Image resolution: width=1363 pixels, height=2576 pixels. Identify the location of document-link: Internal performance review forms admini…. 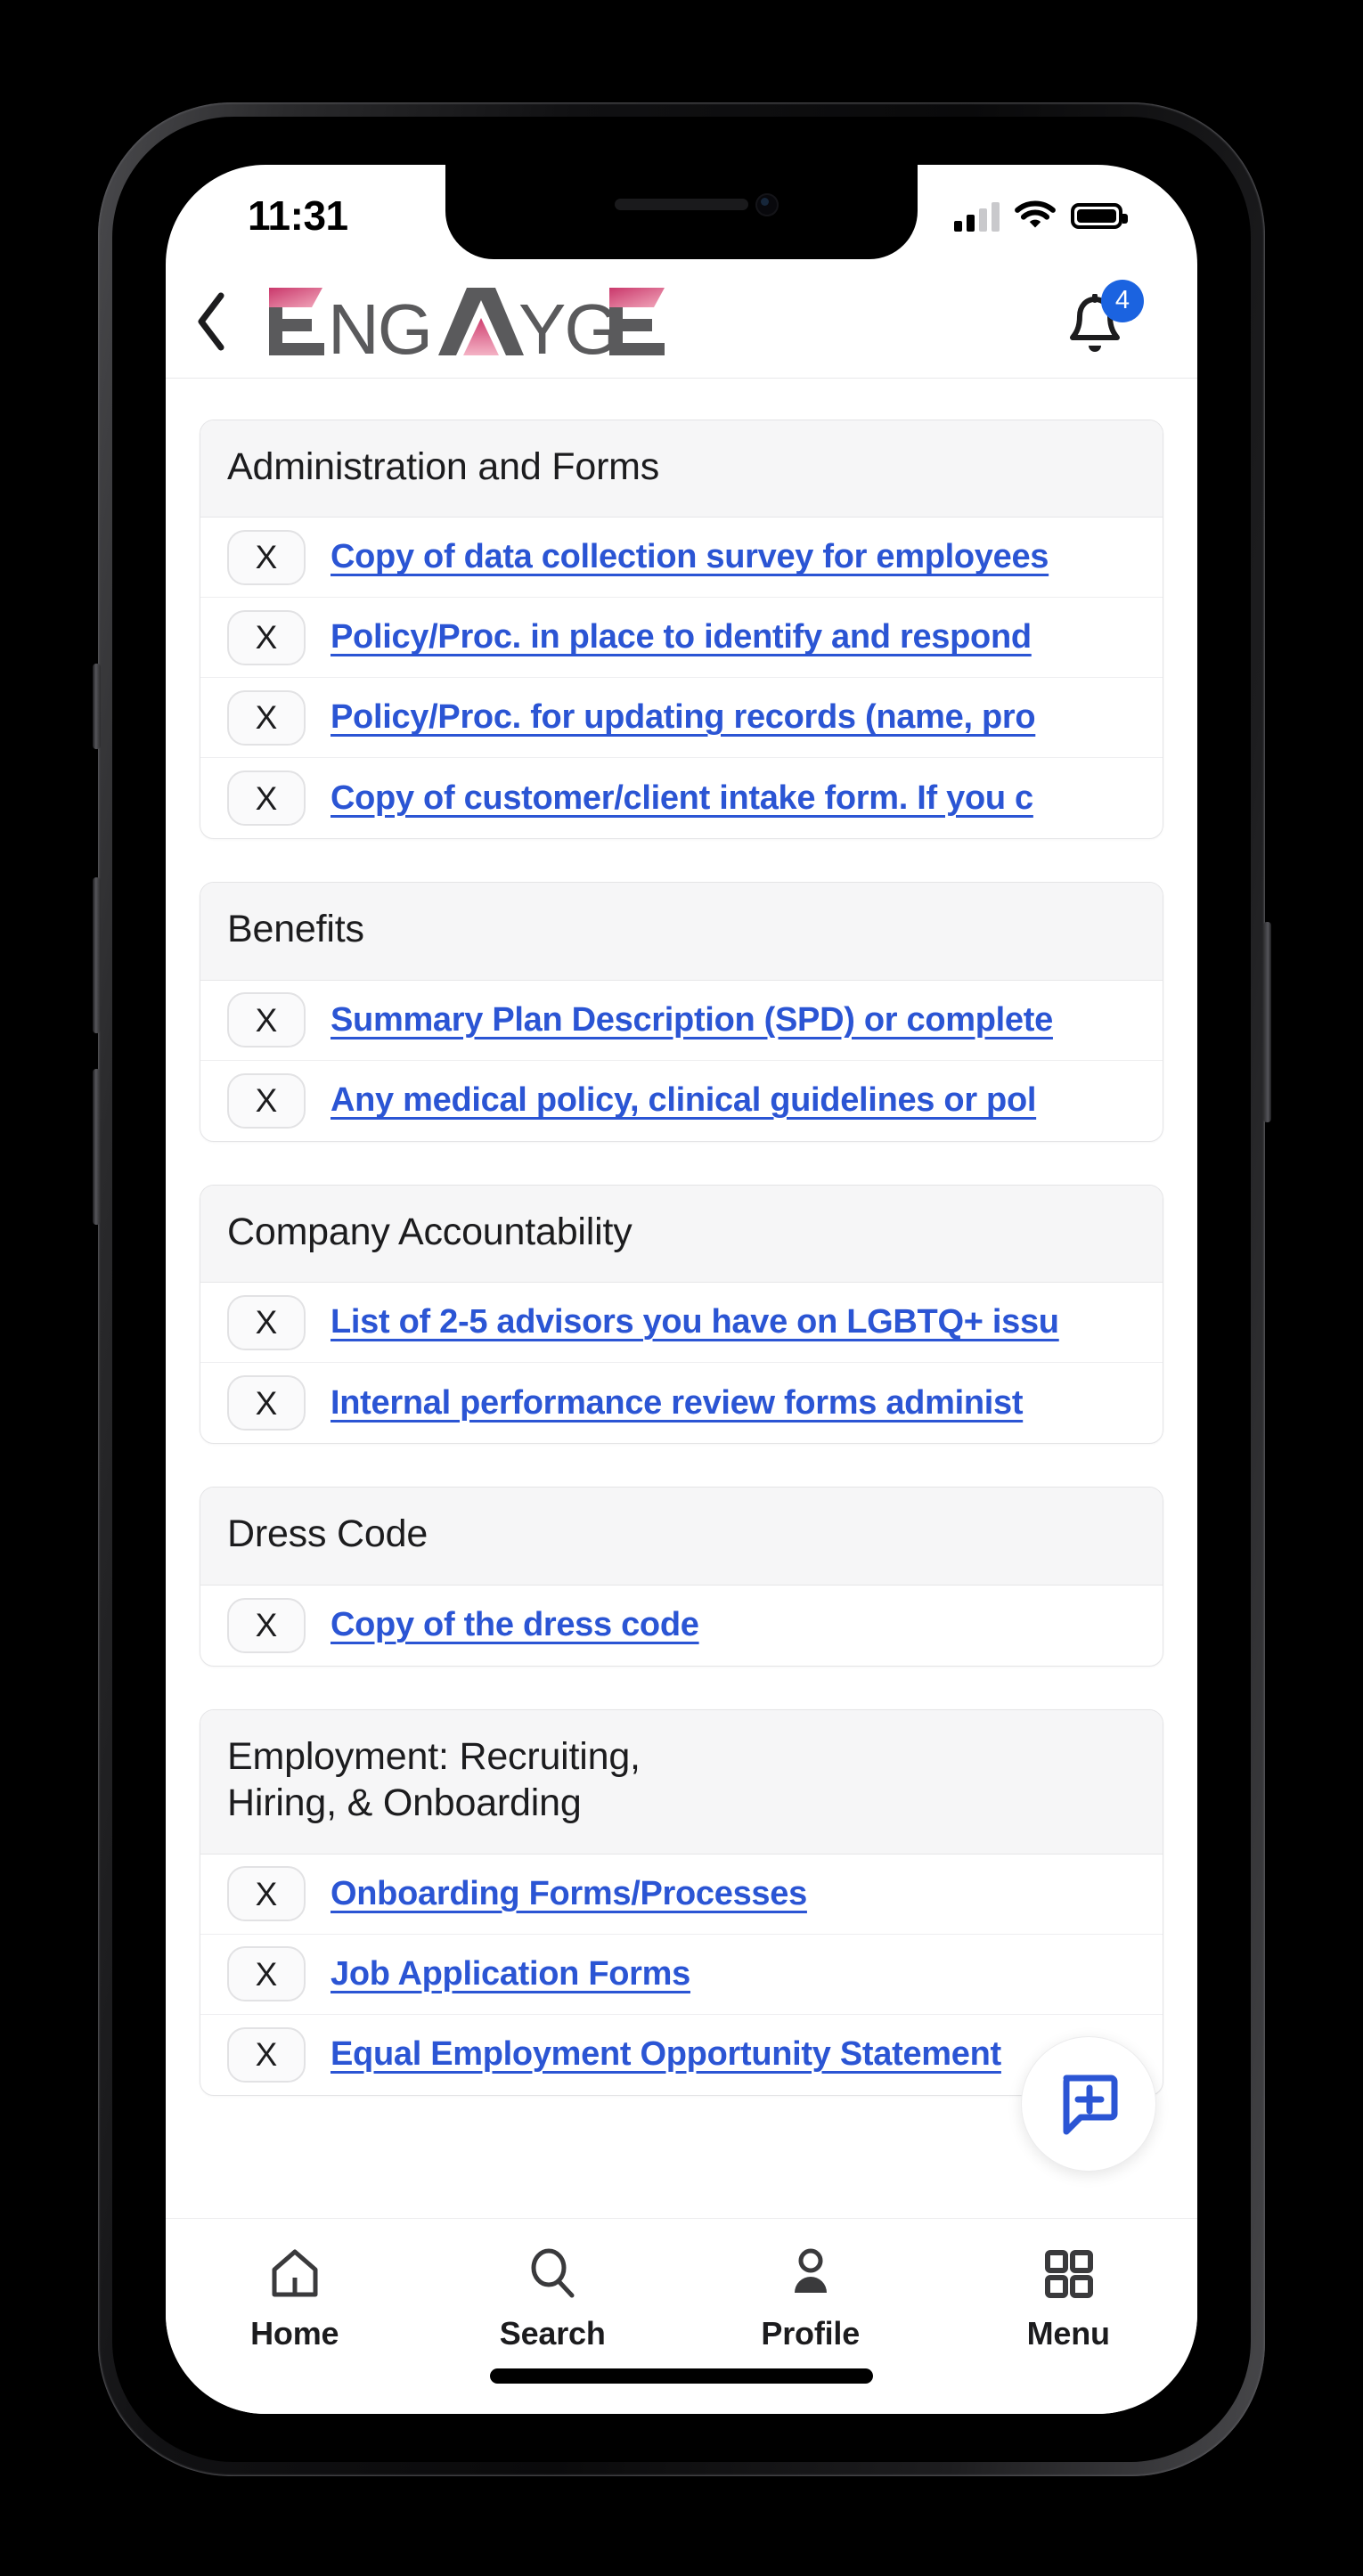
(677, 1403).